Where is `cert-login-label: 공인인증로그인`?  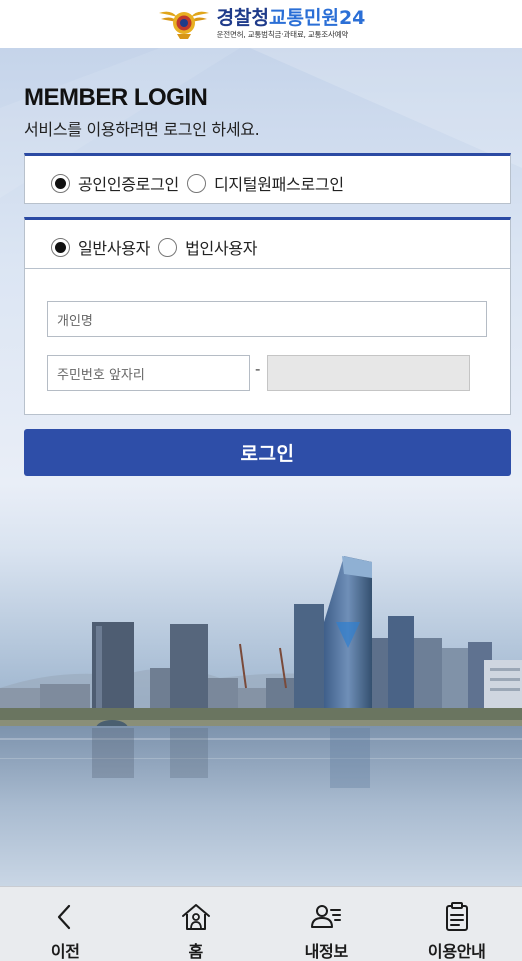 cert-login-label: 공인인증로그인 is located at coordinates (128, 183).